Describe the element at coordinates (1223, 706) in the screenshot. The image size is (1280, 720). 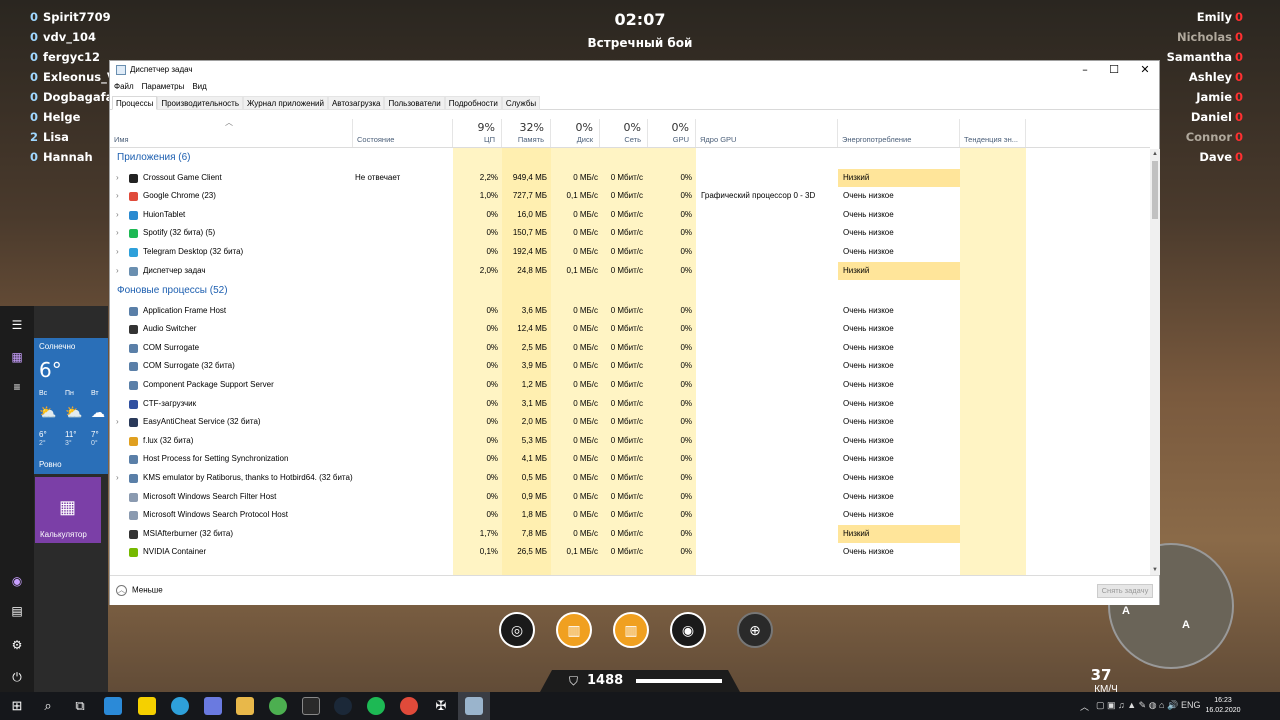
I see `system-clock: 16:23 16.02.2020` at that location.